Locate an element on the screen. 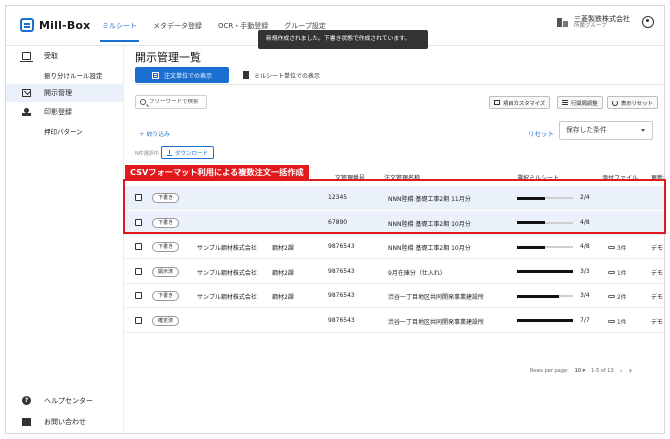 Image resolution: width=670 pixels, height=439 pixels. col-updater: 更新者 is located at coordinates (657, 177).